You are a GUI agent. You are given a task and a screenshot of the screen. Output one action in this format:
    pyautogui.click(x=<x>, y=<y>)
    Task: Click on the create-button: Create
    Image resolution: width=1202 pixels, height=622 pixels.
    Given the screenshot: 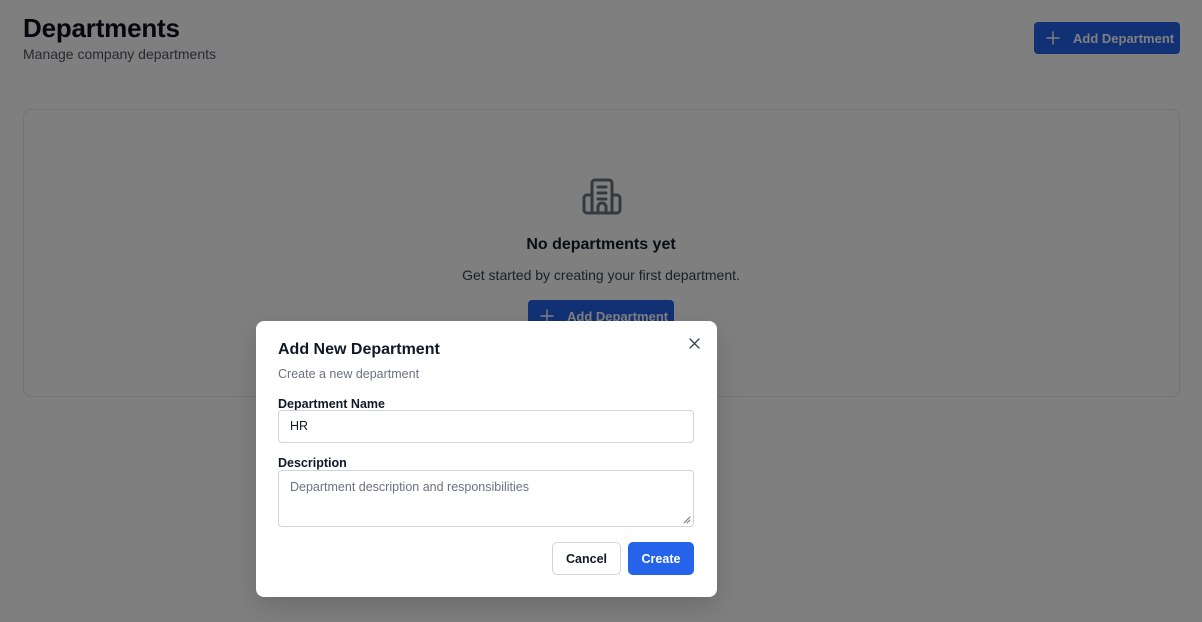 What is the action you would take?
    pyautogui.click(x=661, y=558)
    